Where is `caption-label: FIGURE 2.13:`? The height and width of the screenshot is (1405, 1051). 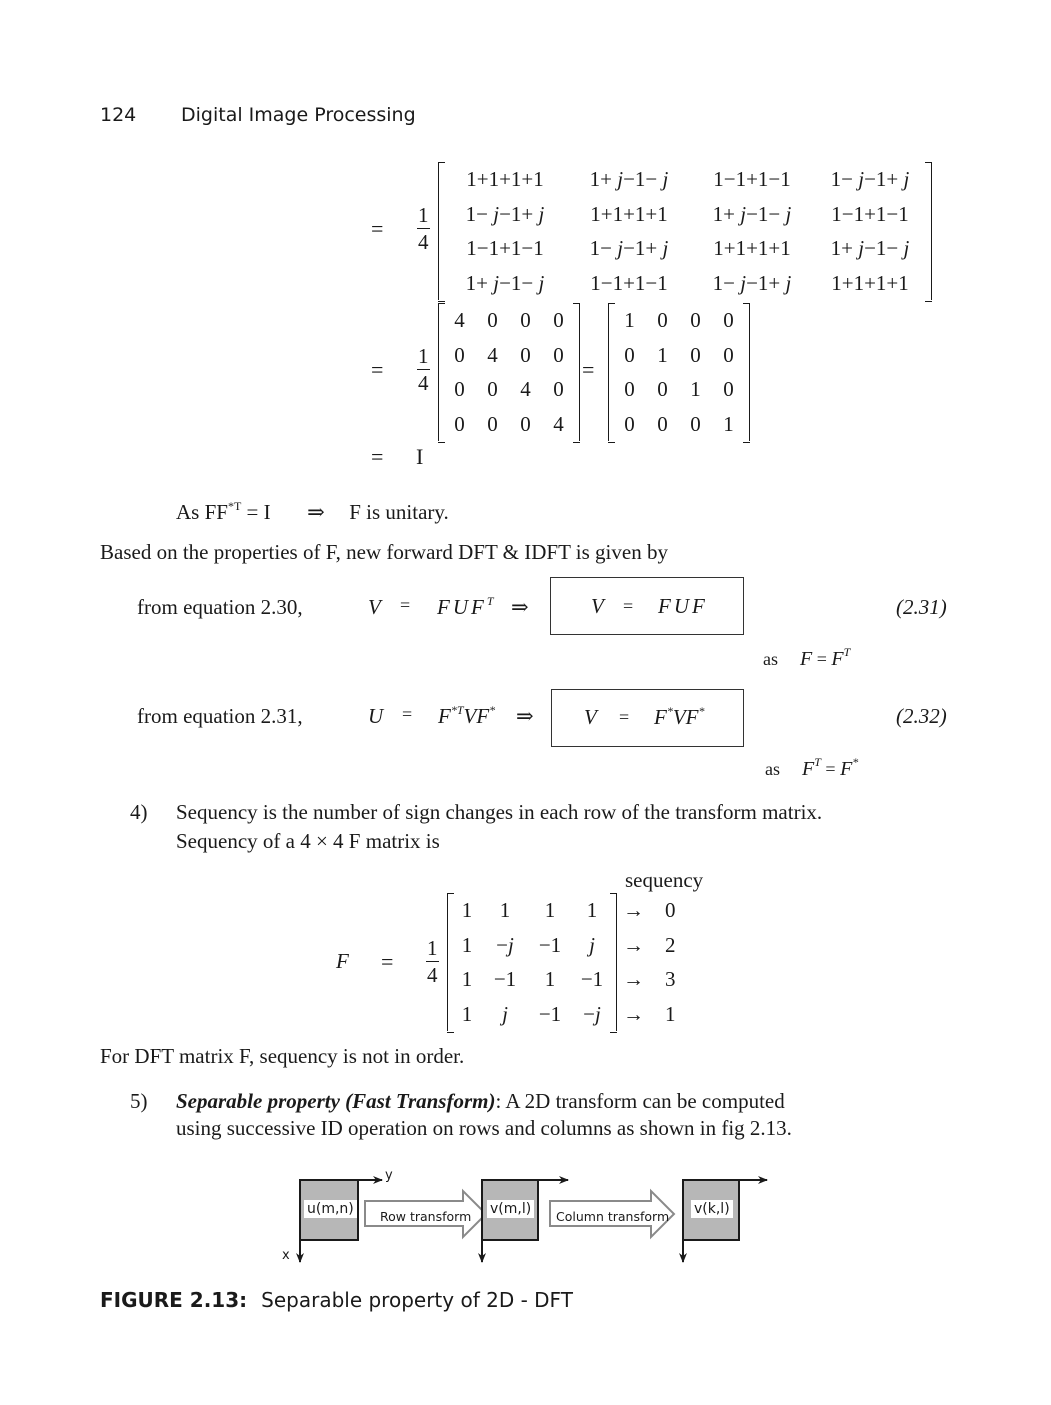
caption-label: FIGURE 2.13: is located at coordinates (174, 1300).